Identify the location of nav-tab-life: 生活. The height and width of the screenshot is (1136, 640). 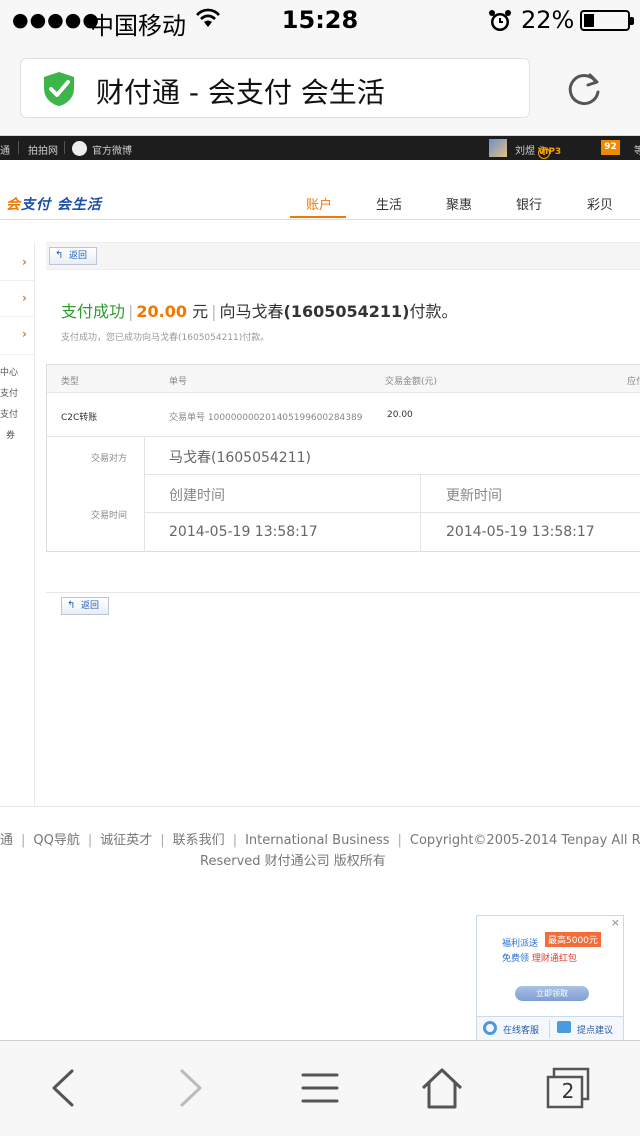
(389, 203).